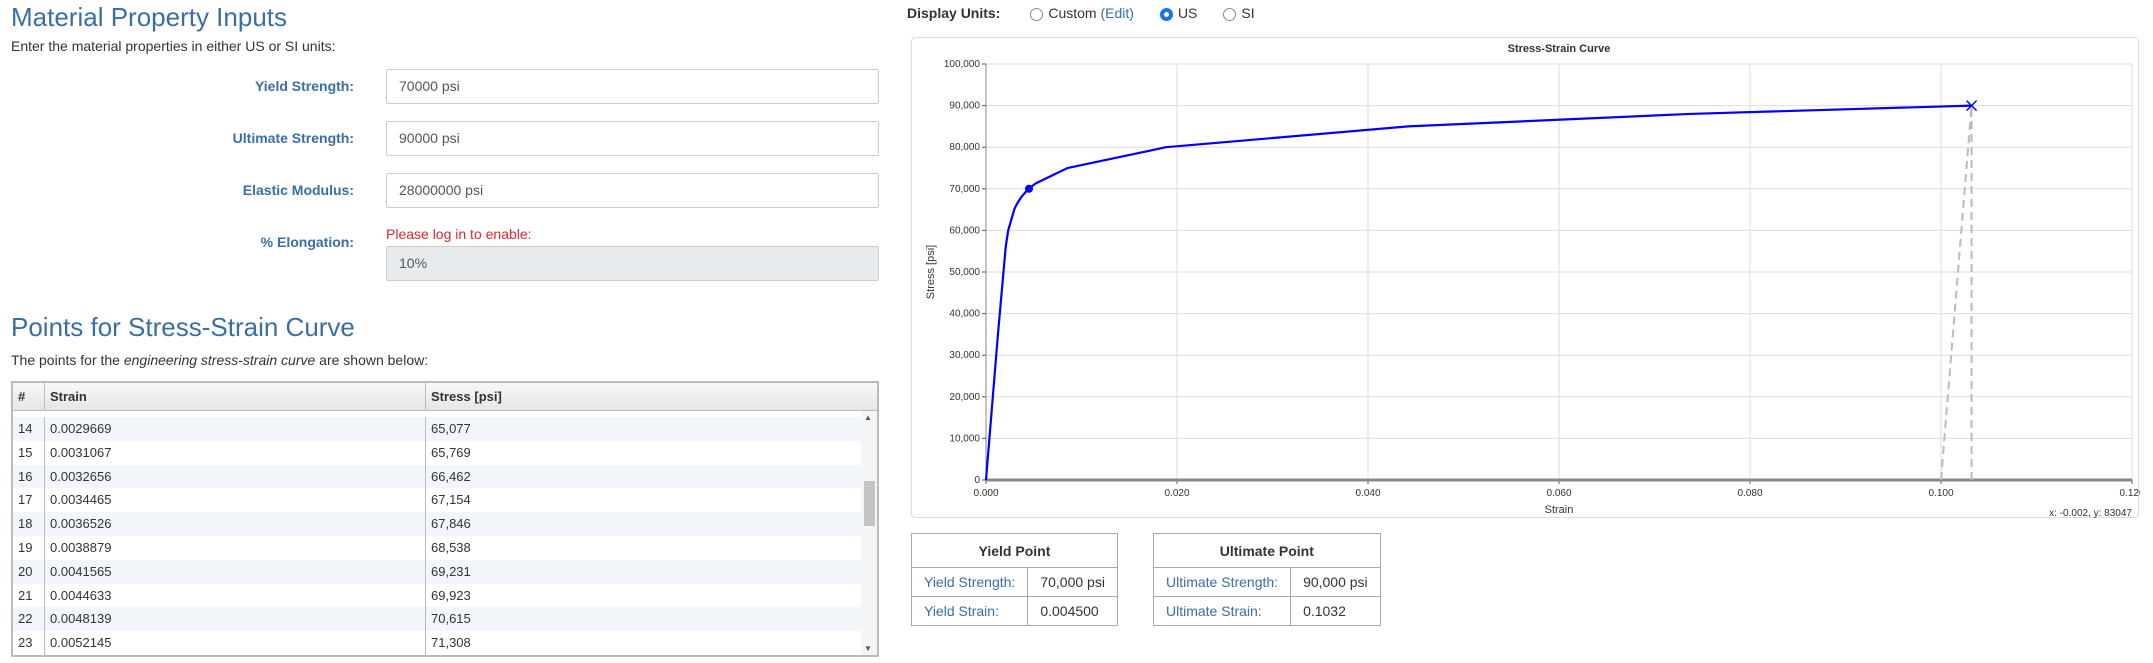  Describe the element at coordinates (1558, 493) in the screenshot. I see `x-tick-label: 0.060` at that location.